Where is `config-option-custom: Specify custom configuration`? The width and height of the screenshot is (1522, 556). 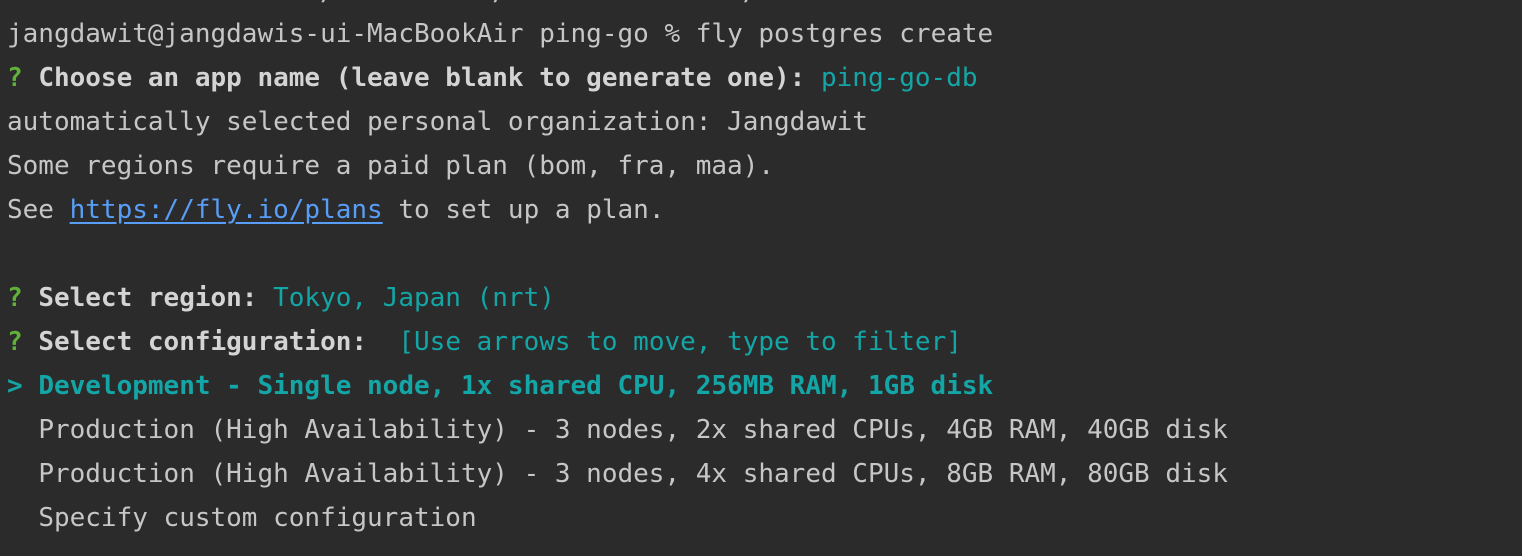
config-option-custom: Specify custom configuration is located at coordinates (242, 518).